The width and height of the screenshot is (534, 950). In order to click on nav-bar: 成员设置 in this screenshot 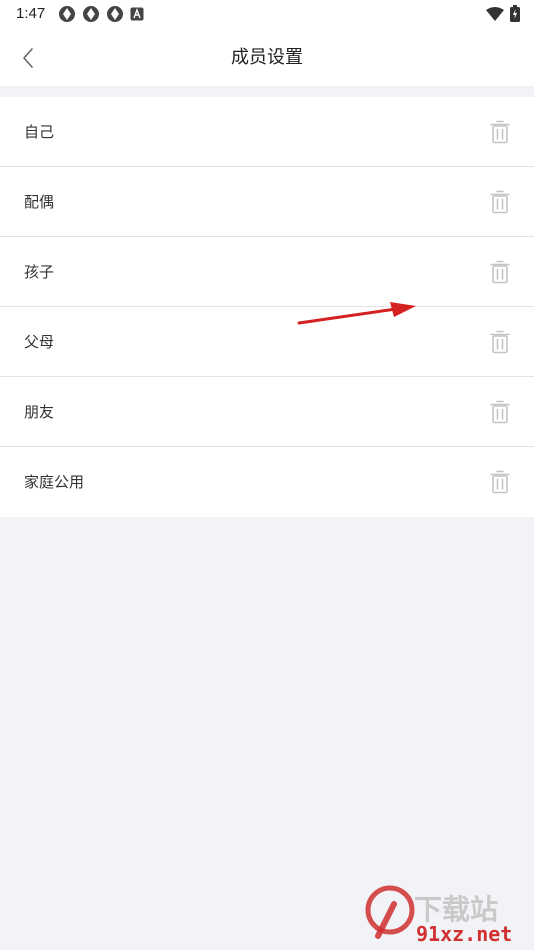, I will do `click(267, 58)`.